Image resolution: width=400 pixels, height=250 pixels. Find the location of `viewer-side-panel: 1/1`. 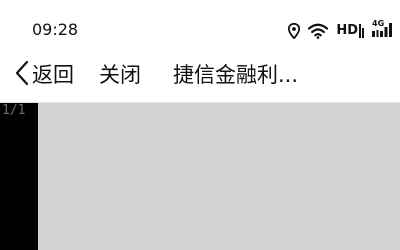

viewer-side-panel: 1/1 is located at coordinates (19, 176).